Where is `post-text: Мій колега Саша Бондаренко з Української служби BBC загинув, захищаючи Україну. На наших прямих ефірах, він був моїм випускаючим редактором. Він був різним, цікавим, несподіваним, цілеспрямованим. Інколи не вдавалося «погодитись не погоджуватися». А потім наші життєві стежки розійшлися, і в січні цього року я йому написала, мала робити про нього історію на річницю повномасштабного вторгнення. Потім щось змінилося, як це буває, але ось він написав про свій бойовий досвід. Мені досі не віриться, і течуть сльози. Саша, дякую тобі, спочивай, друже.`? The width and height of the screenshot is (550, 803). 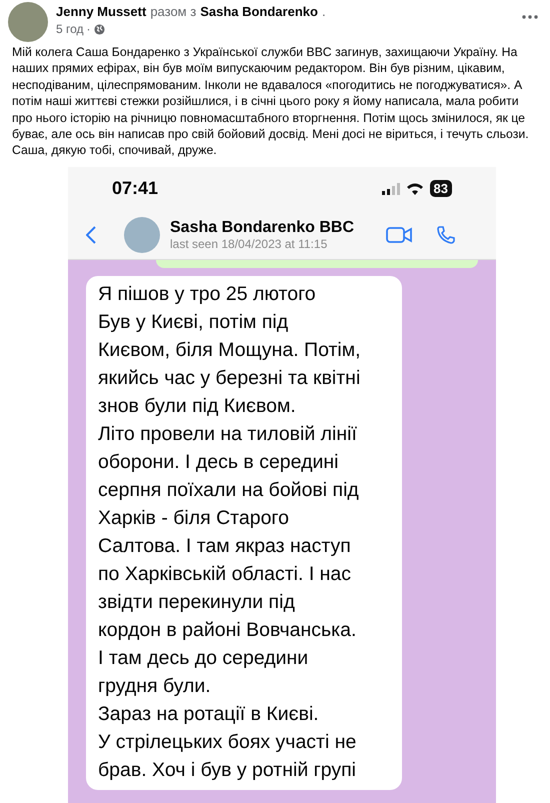
post-text: Мій колега Саша Бондаренко з Української служби BBC загинув, захищаючи Україну. На наших прямих ефірах, він був моїм випускаючим редактором. Він був різним, цікавим, несподіваним, цілеспрямованим. Інколи не вдавалося «погодитись не погоджуватися». А потім наші життєві стежки розійшлися, і в січні цього року я йому написала, мала робити про нього історію на річницю повномасштабного вторгнення. Потім щось змінилося, як це буває, але ось він написав про свій бойовий досвід. Мені досі не віриться, і течуть сльози. Саша, дякую тобі, спочивай, друже. is located at coordinates (270, 101).